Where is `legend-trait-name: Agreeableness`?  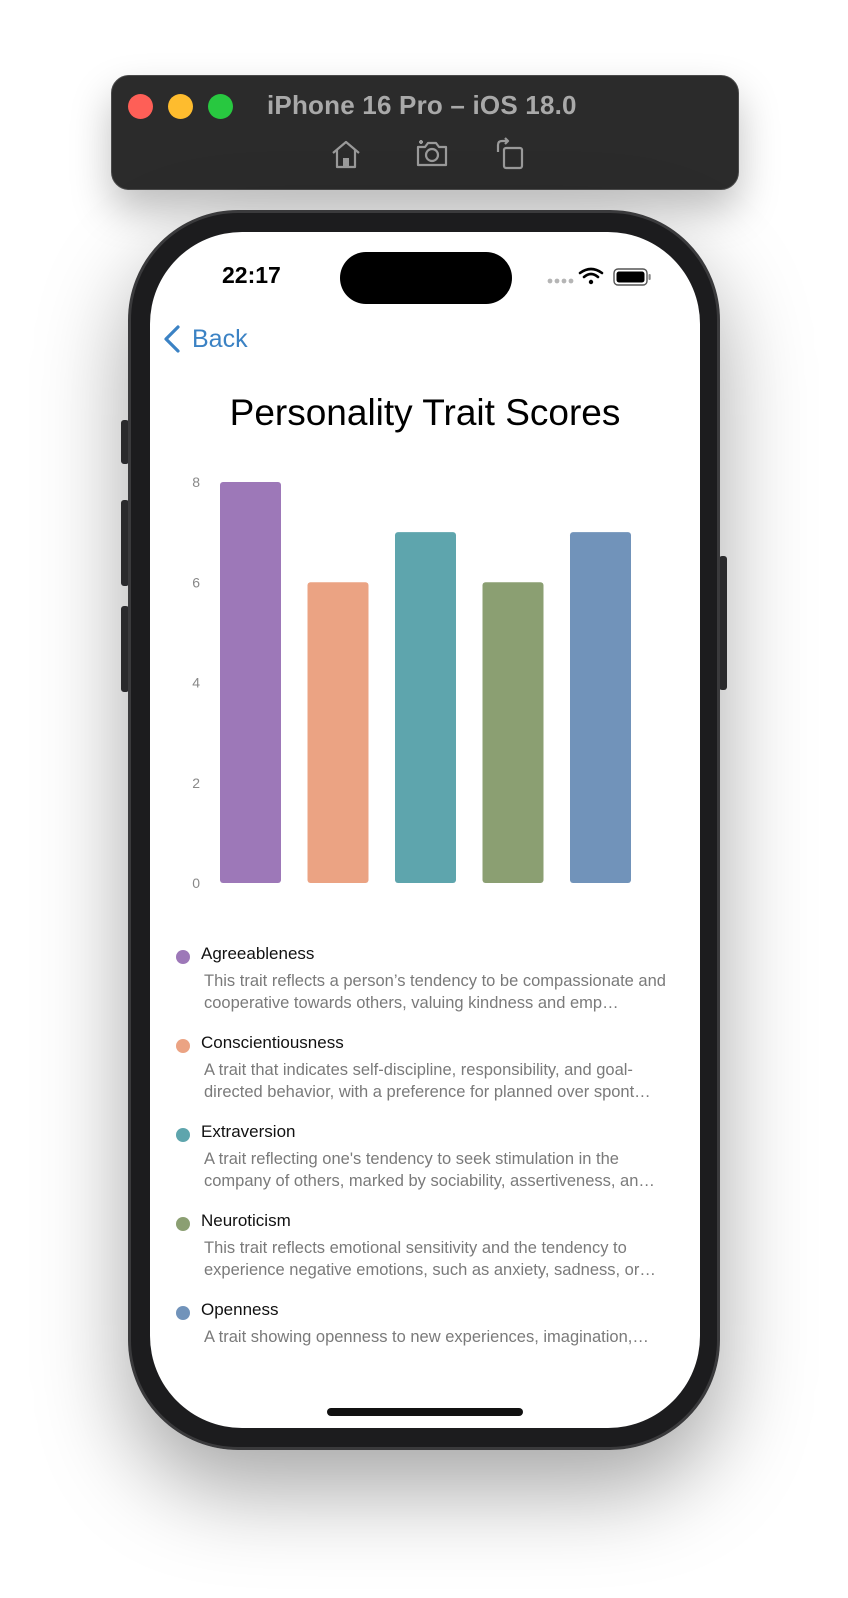
legend-trait-name: Agreeableness is located at coordinates (258, 953).